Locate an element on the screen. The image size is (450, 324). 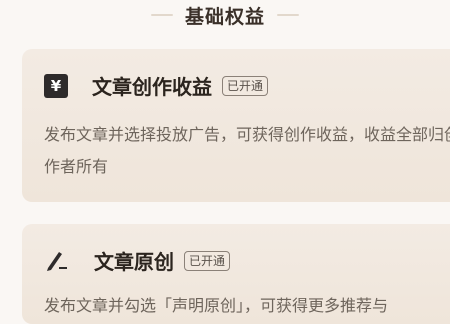
card-header: ¥ 文章创作收益 已开通 is located at coordinates (156, 85).